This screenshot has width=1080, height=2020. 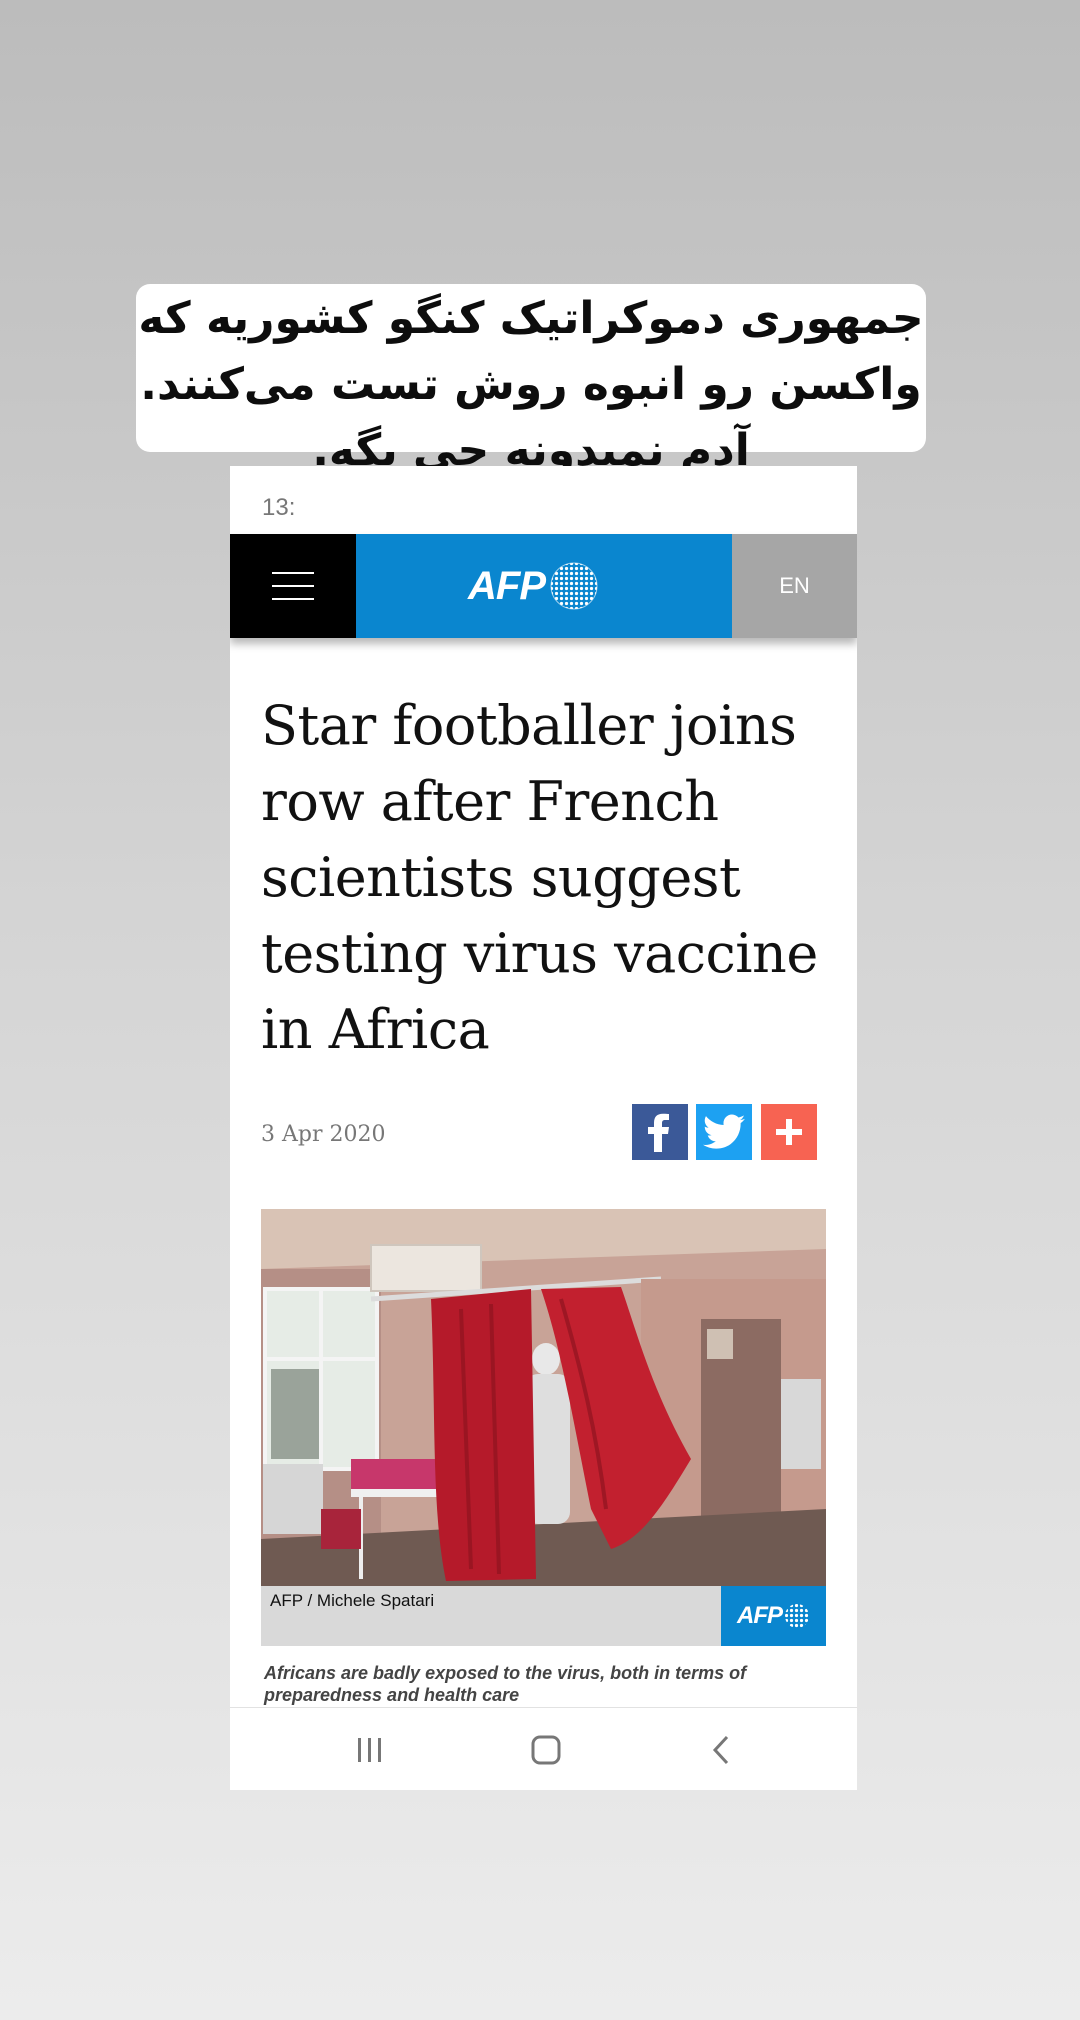 I want to click on status-time: 13:, so click(x=279, y=507).